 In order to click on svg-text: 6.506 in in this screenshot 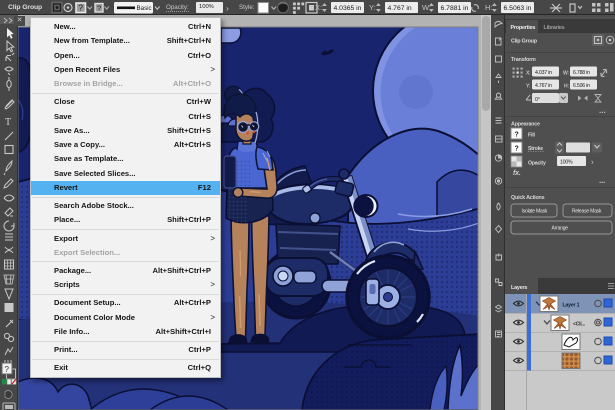, I will do `click(581, 86)`.